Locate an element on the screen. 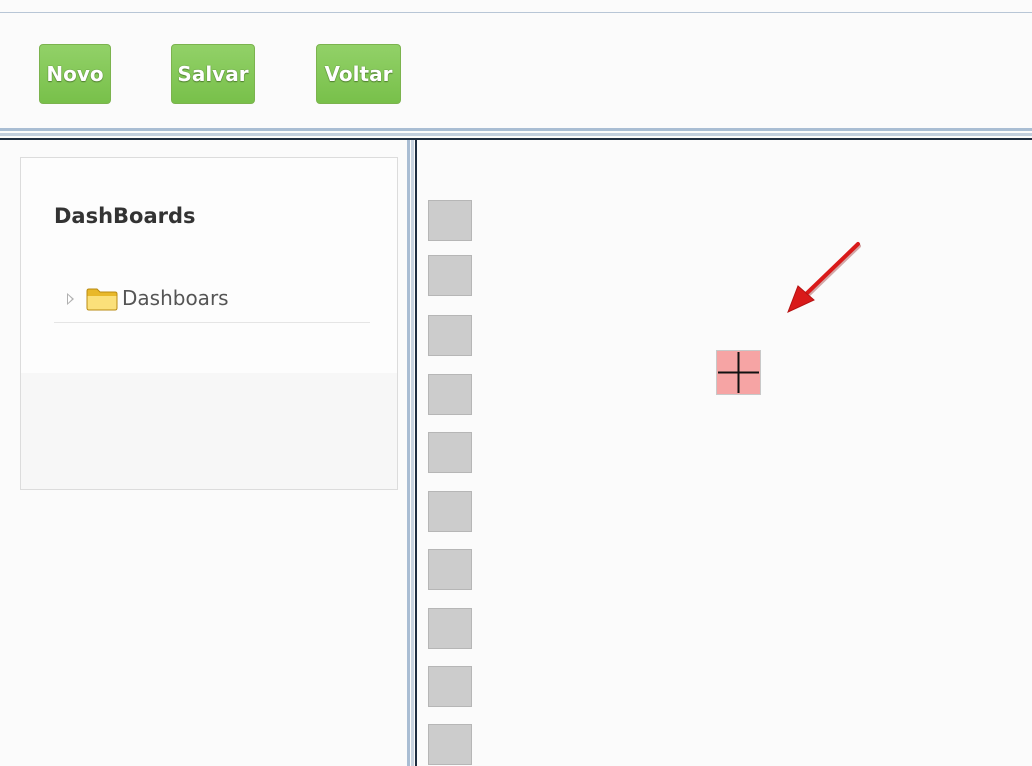 This screenshot has width=1032, height=766. new-button: Novo is located at coordinates (75, 74).